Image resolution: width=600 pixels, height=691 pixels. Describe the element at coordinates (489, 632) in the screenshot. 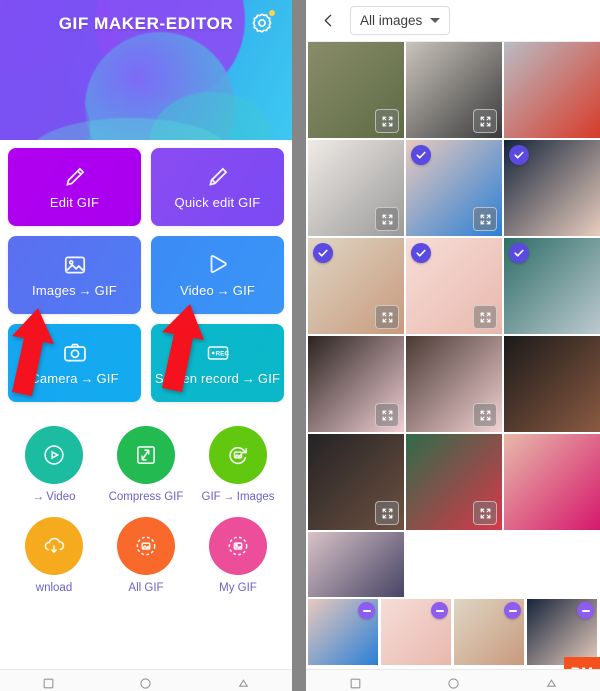

I see `thumb-baby-i-love-daddy` at that location.